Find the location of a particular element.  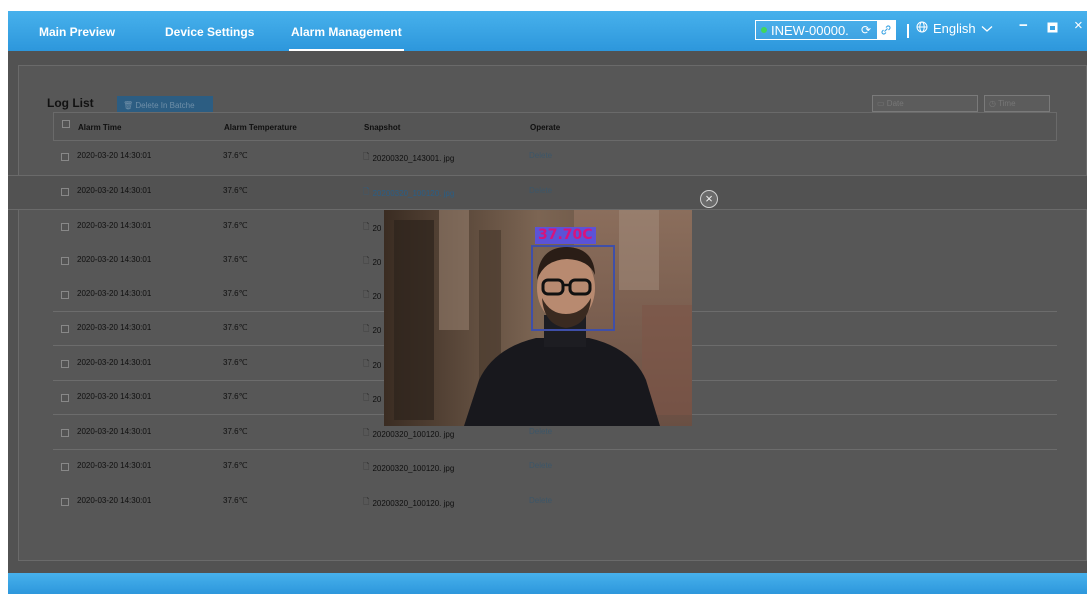

clock-icon: ◷ is located at coordinates (992, 103).